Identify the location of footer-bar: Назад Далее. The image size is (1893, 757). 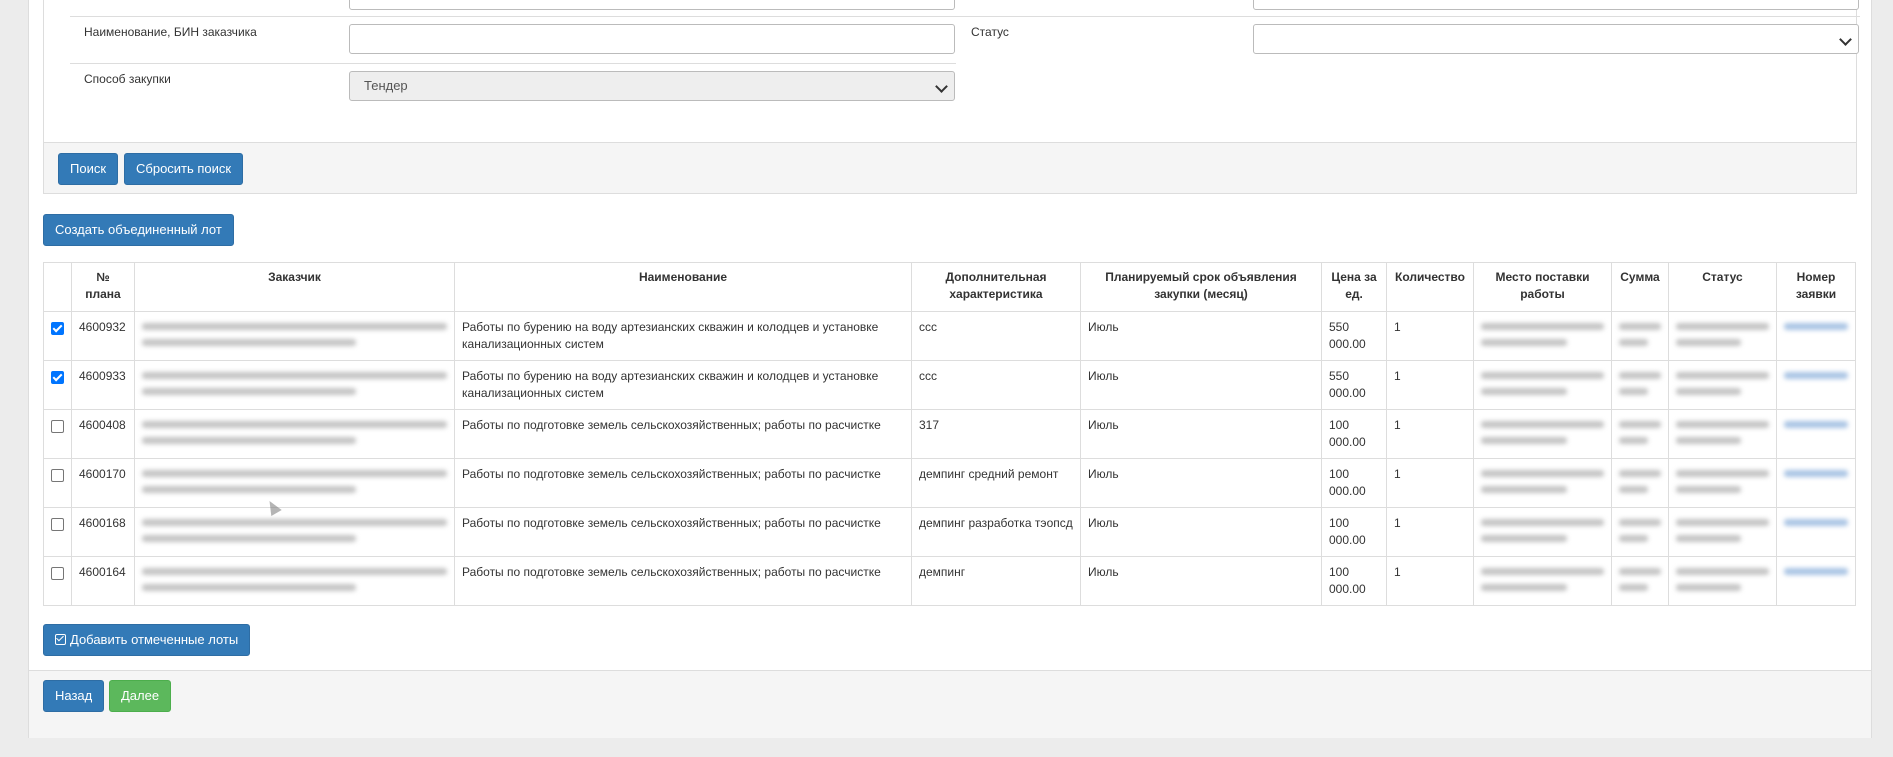
(950, 704).